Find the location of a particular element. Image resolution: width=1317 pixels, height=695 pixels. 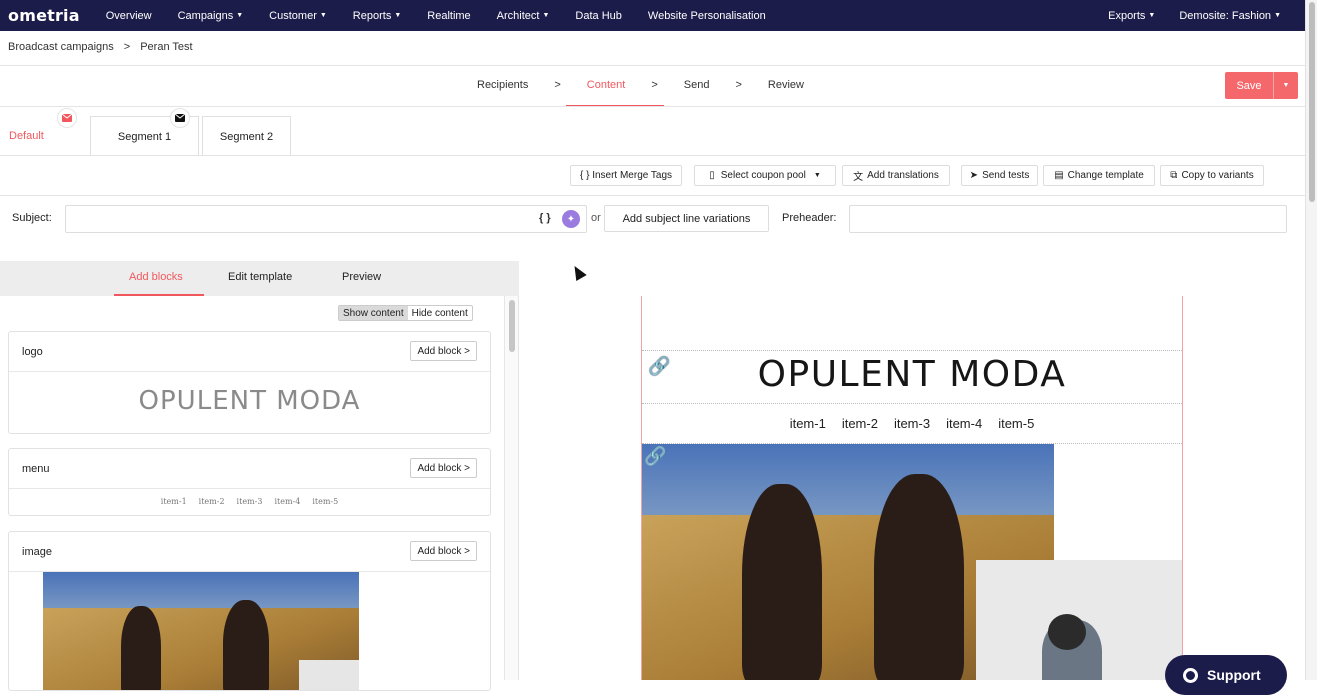

translate-icon: 文 is located at coordinates (858, 177).